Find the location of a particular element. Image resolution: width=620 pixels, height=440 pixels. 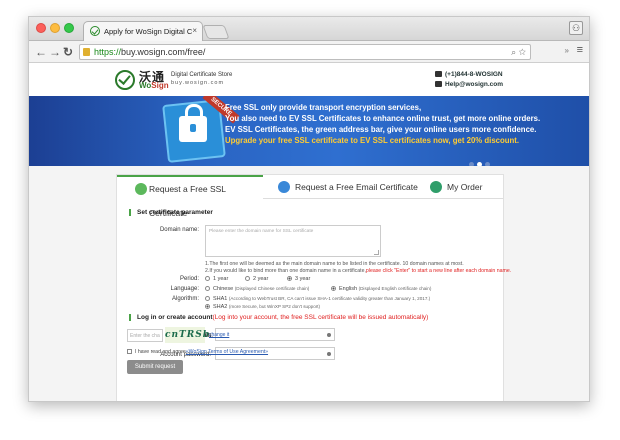

email-field is located at coordinates (275, 334).